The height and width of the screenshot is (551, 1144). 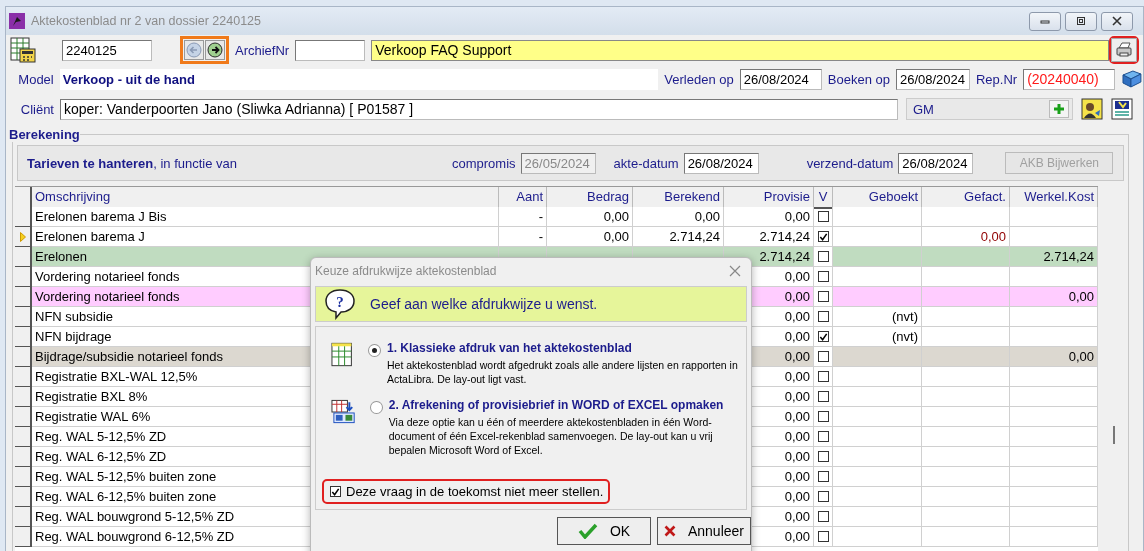 What do you see at coordinates (265, 198) in the screenshot?
I see `column-header: Omschrijving` at bounding box center [265, 198].